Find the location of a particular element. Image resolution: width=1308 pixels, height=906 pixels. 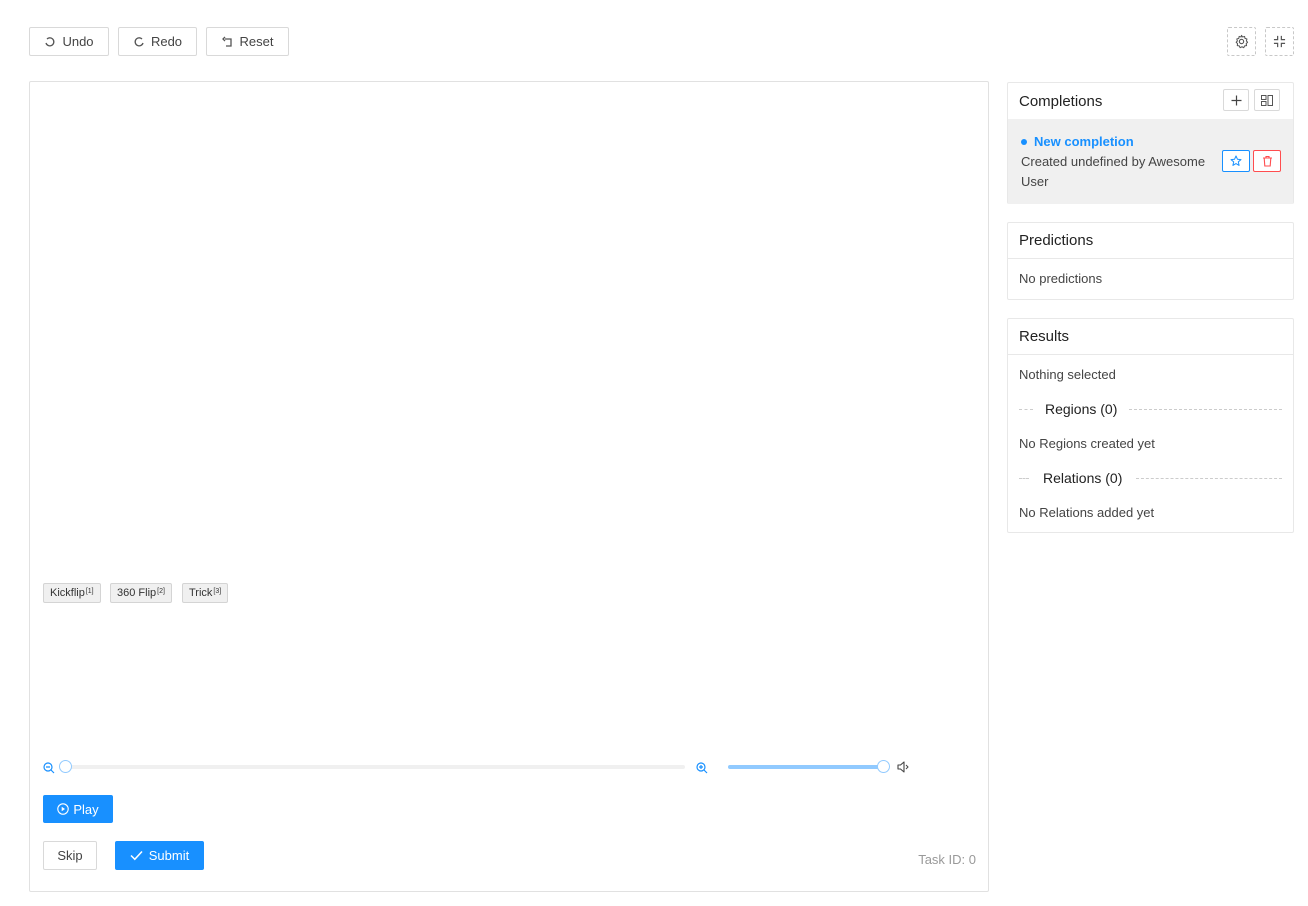

fullscreen-exit-icon is located at coordinates (1279, 41).